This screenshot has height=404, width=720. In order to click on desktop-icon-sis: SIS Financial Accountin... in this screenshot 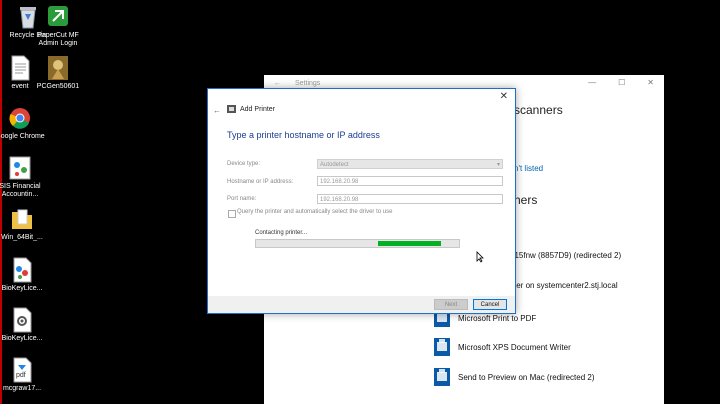, I will do `click(24, 177)`.